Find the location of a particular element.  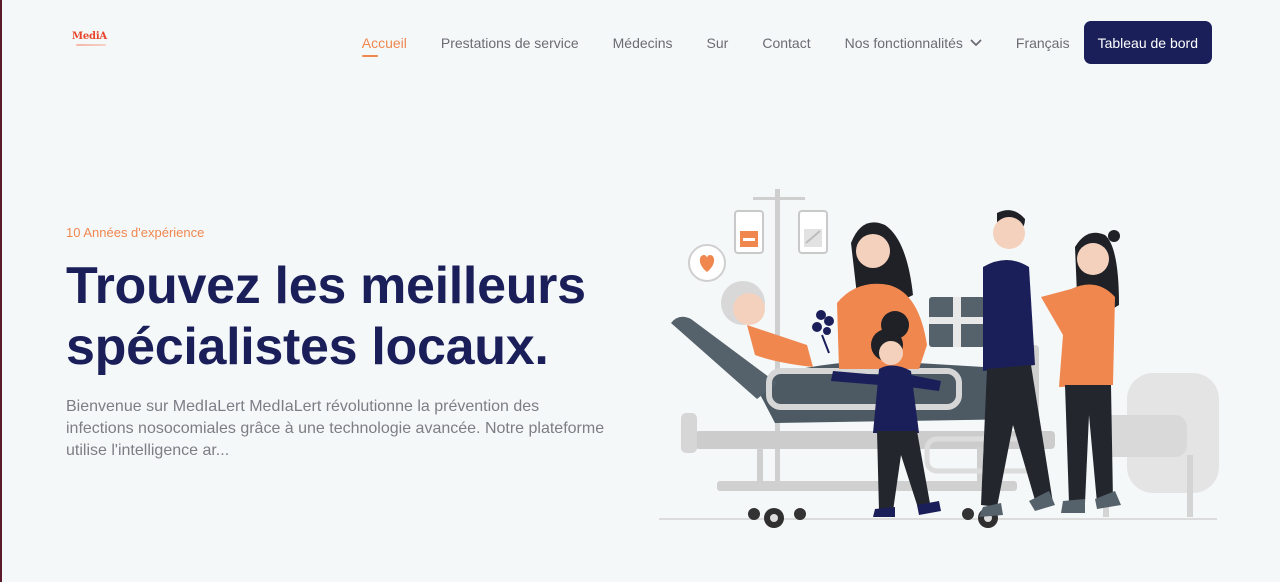

hero-headline-line-1: Trouvez les meilleurs is located at coordinates (326, 286).